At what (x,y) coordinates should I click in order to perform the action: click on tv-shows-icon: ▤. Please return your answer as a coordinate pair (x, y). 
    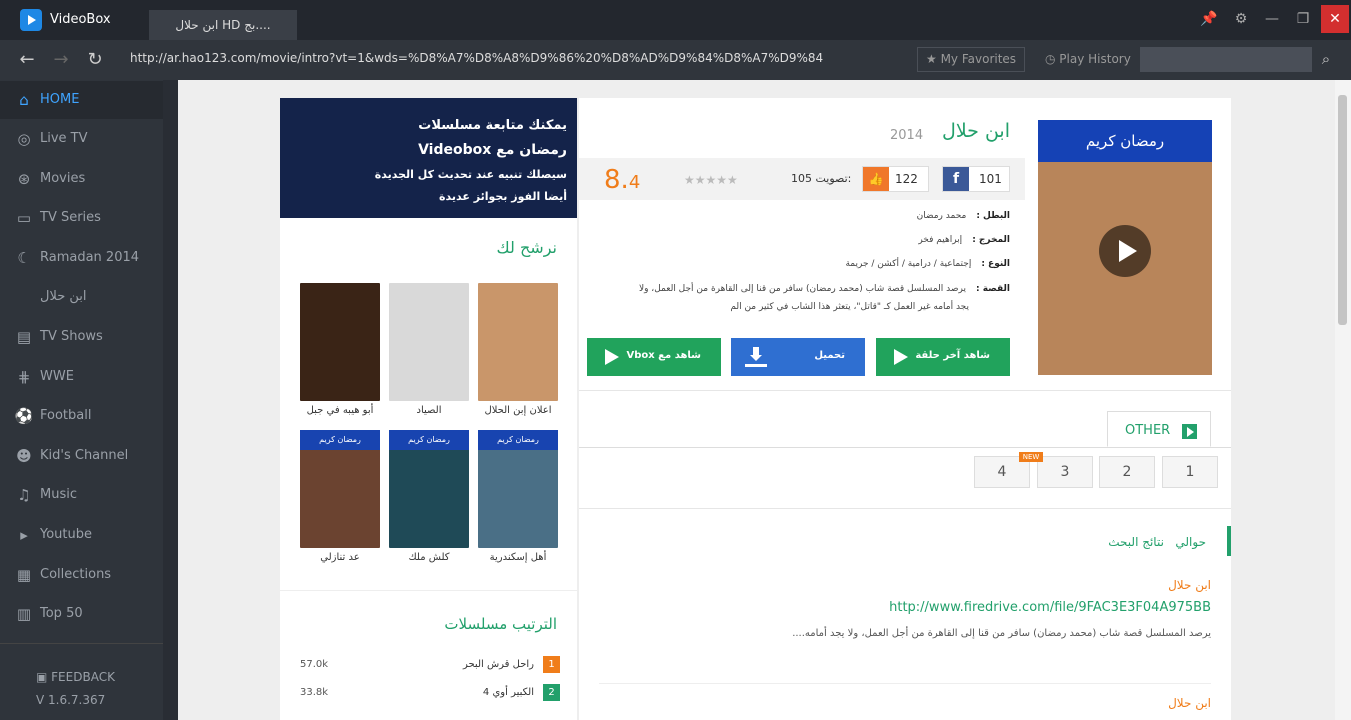
    Looking at the image, I should click on (24, 337).